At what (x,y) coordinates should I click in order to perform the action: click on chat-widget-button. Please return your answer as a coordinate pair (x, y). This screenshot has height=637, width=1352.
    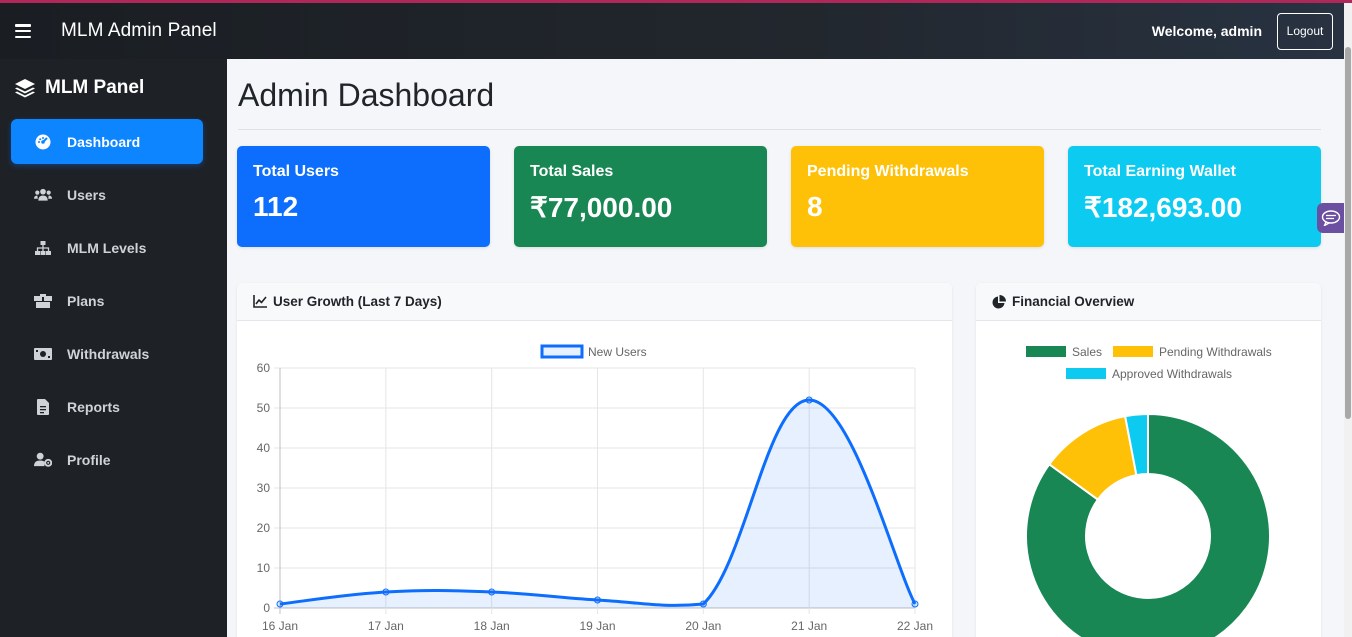
    Looking at the image, I should click on (1330, 218).